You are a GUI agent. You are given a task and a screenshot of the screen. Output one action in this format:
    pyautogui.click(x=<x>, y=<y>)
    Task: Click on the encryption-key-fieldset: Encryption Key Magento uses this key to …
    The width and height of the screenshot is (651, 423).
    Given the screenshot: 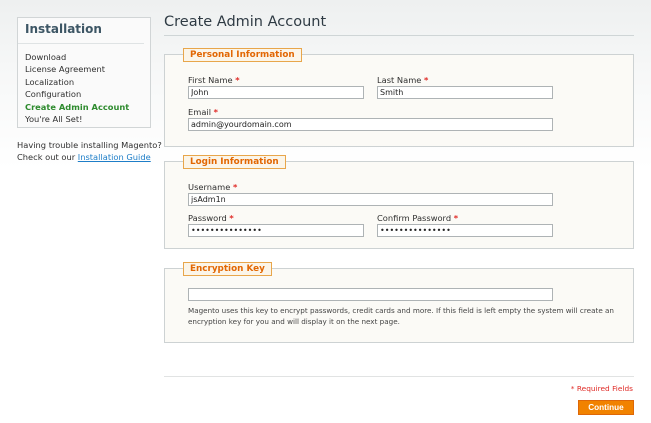 What is the action you would take?
    pyautogui.click(x=399, y=302)
    